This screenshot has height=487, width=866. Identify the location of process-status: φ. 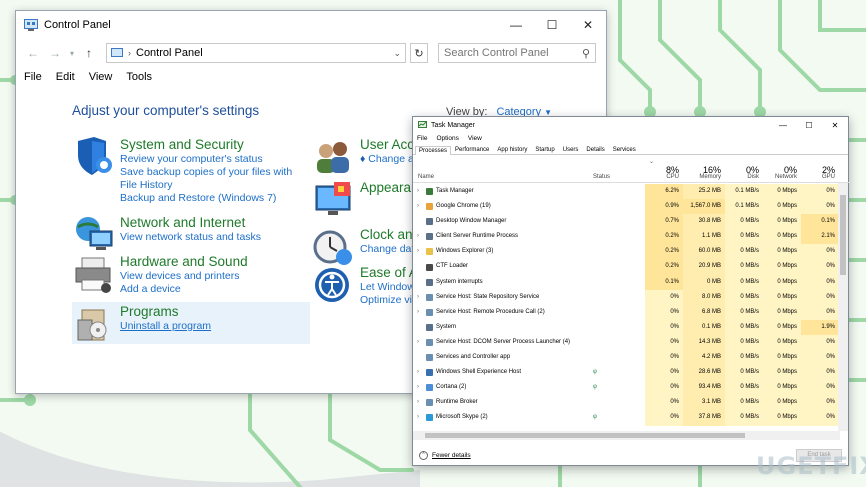
(595, 417).